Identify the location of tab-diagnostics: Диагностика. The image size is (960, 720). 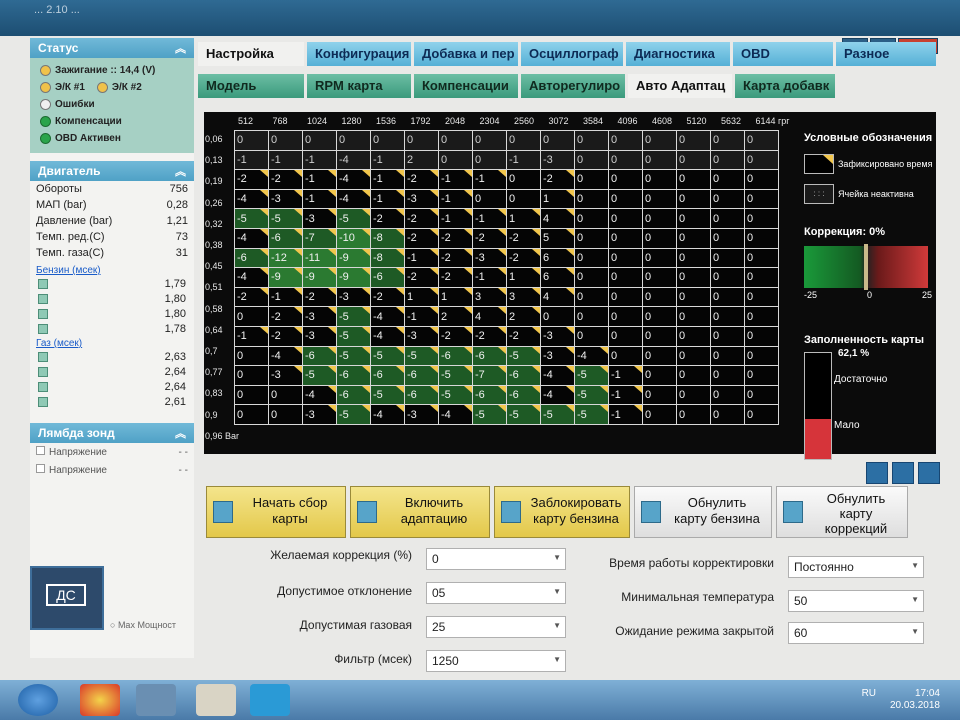
(678, 54).